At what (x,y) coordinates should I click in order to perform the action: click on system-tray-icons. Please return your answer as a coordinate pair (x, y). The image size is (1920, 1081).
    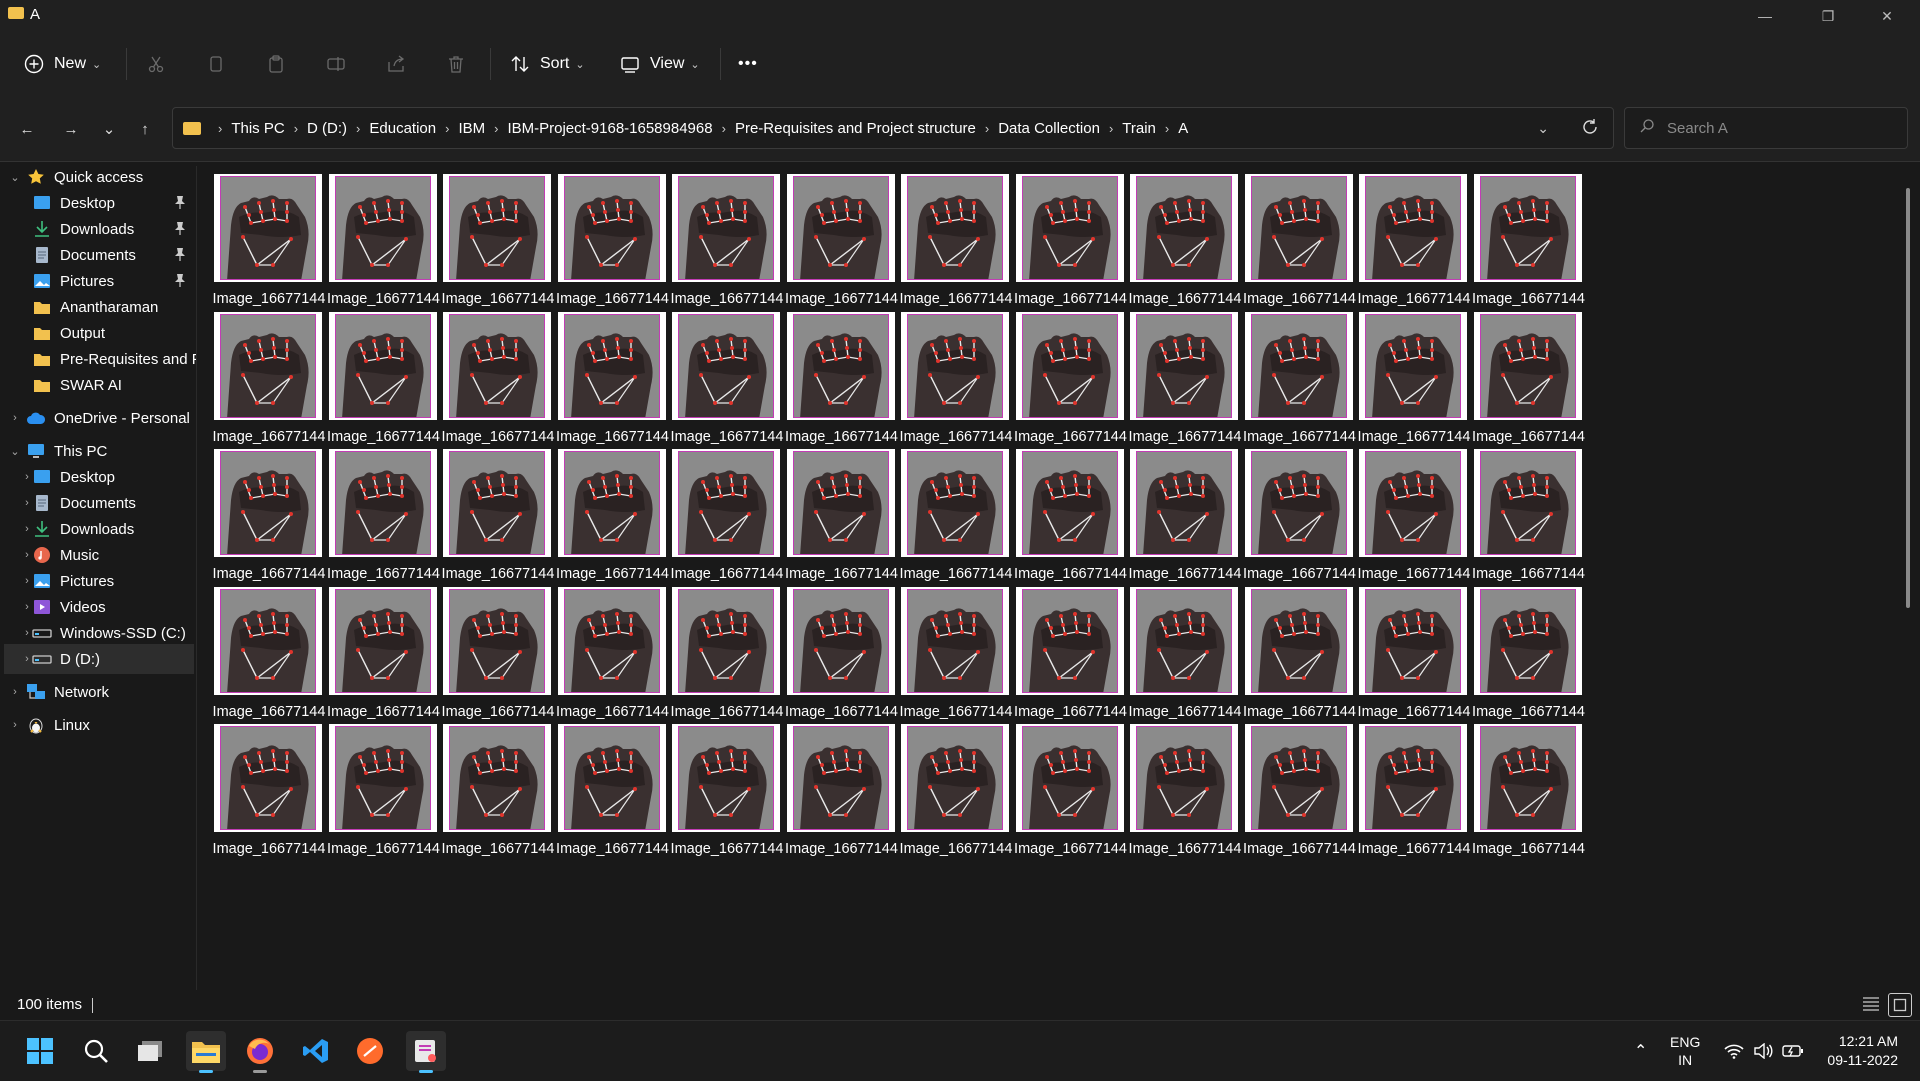
    Looking at the image, I should click on (1764, 1051).